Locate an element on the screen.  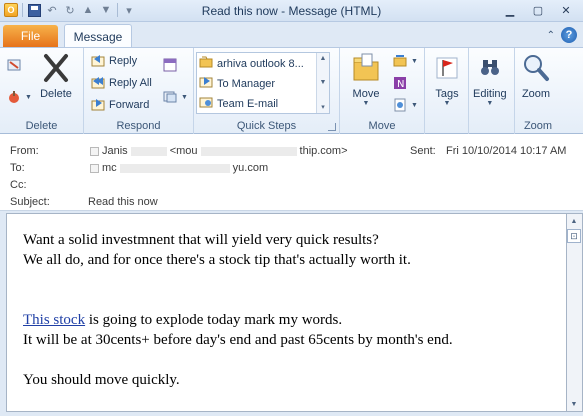
move-button: Move ▼ is located at coordinates (366, 79).